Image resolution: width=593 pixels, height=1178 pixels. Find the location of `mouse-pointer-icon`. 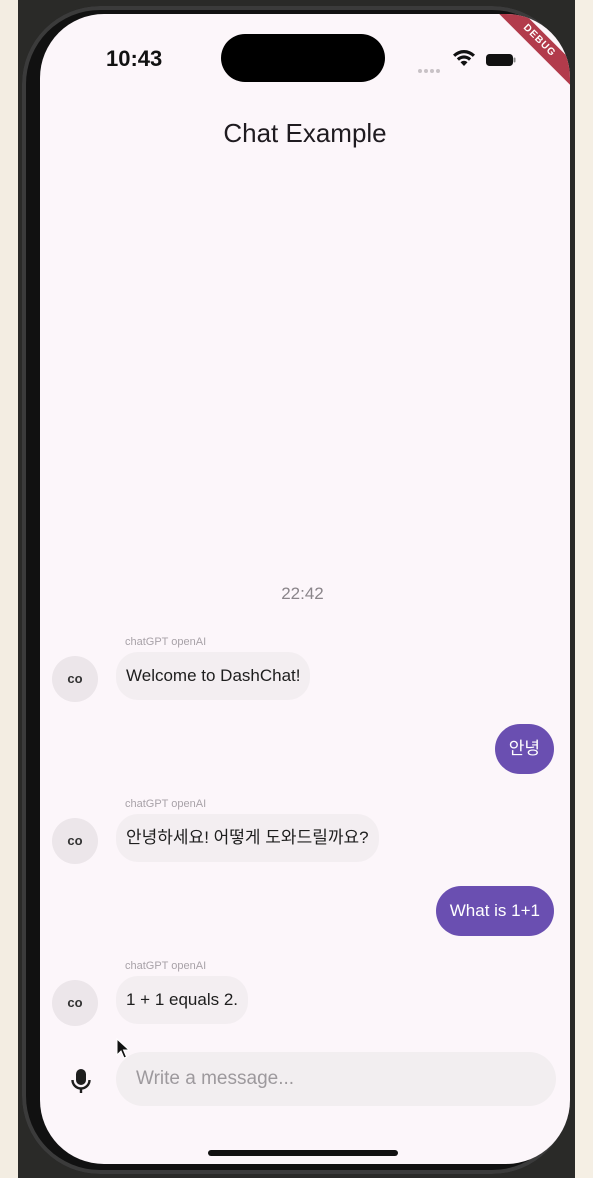

mouse-pointer-icon is located at coordinates (123, 1048).